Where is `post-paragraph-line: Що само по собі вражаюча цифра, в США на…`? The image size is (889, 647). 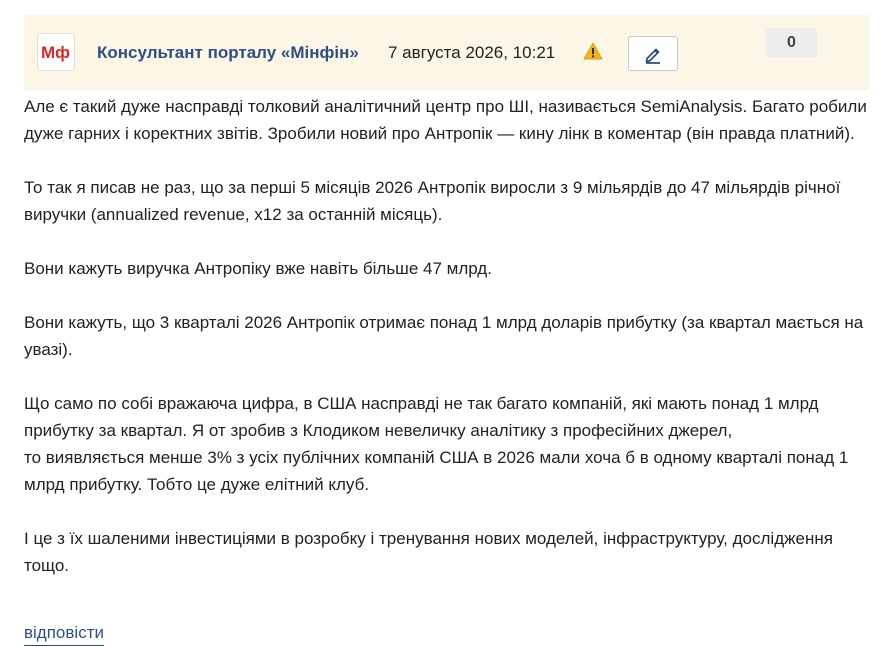 post-paragraph-line: Що само по собі вражаюча цифра, в США на… is located at coordinates (421, 417).